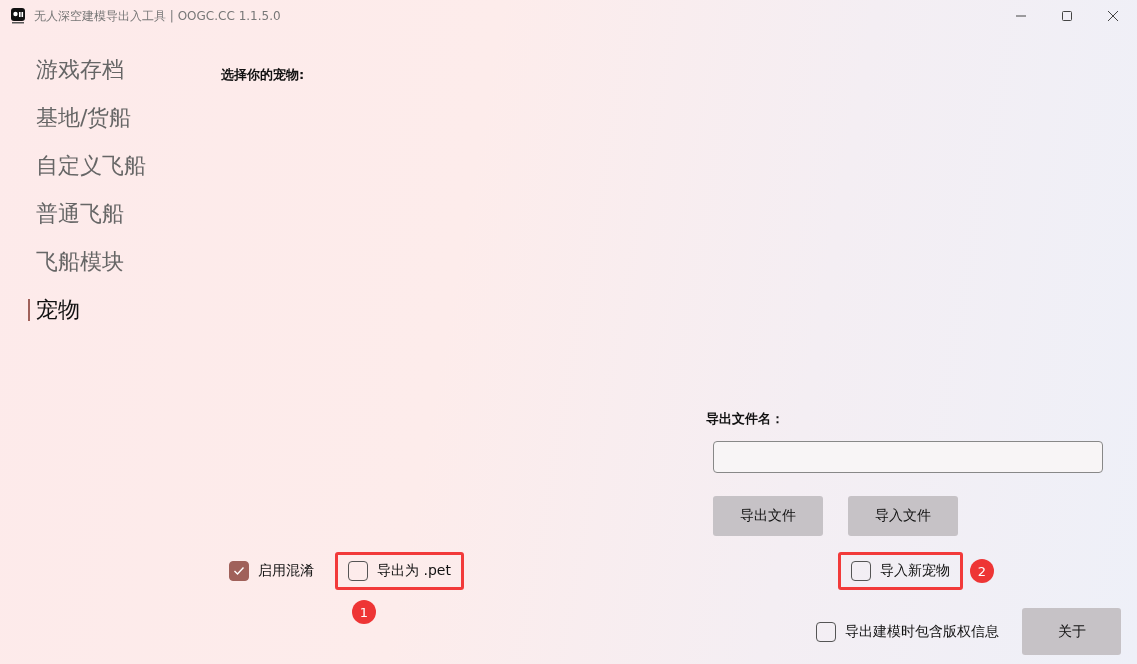  I want to click on action-button: 导入文件, so click(903, 516).